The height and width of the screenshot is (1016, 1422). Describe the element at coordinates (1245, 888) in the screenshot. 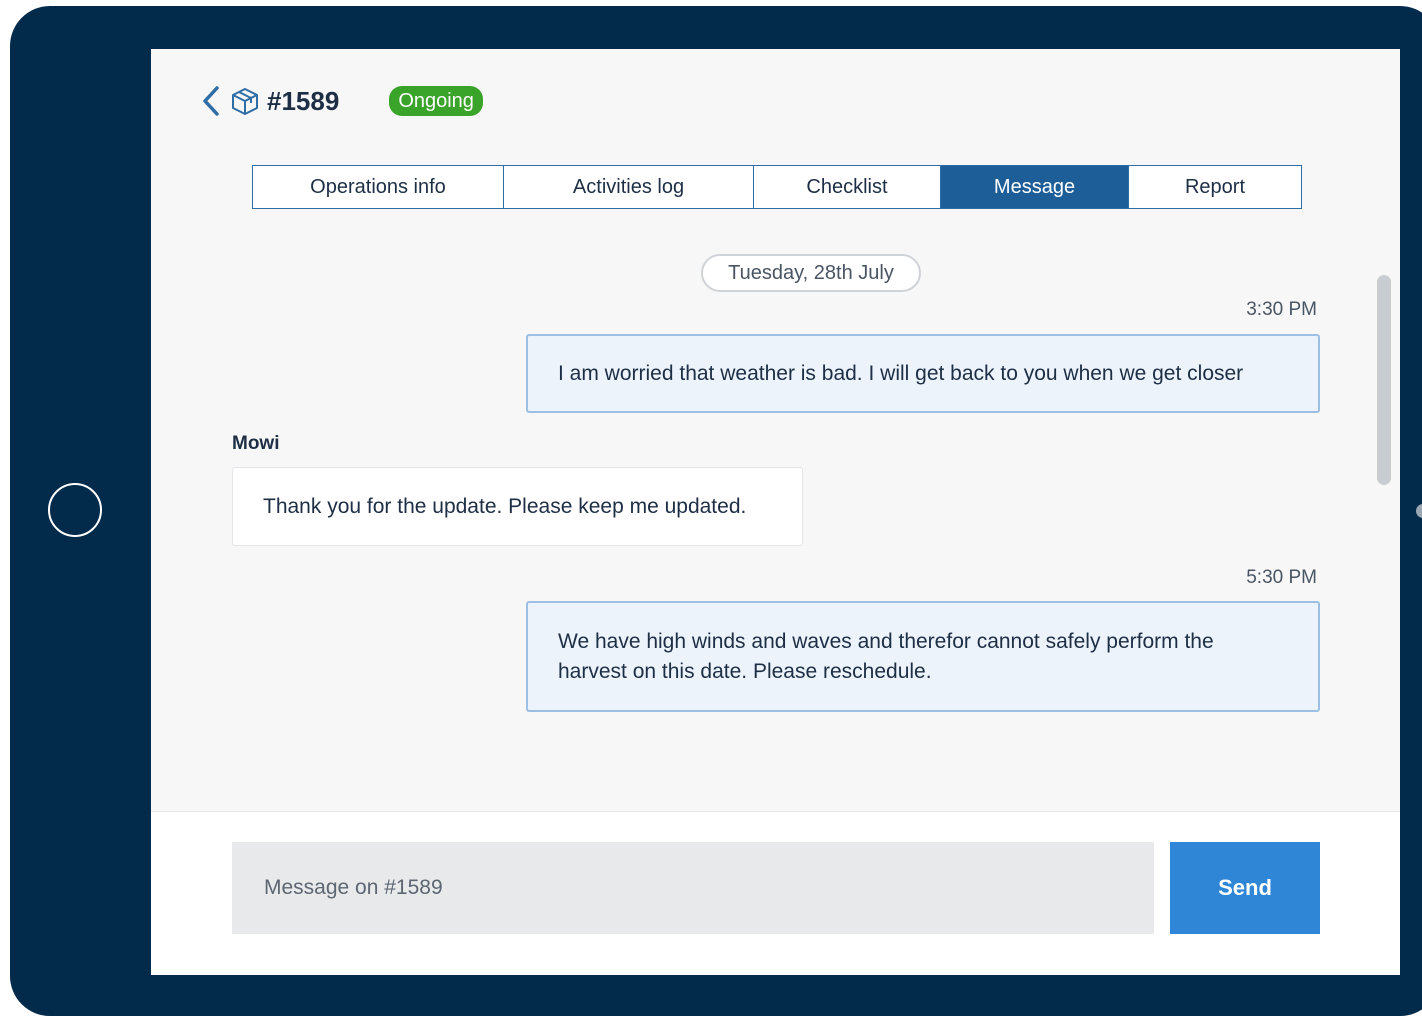

I see `send-button: Send` at that location.